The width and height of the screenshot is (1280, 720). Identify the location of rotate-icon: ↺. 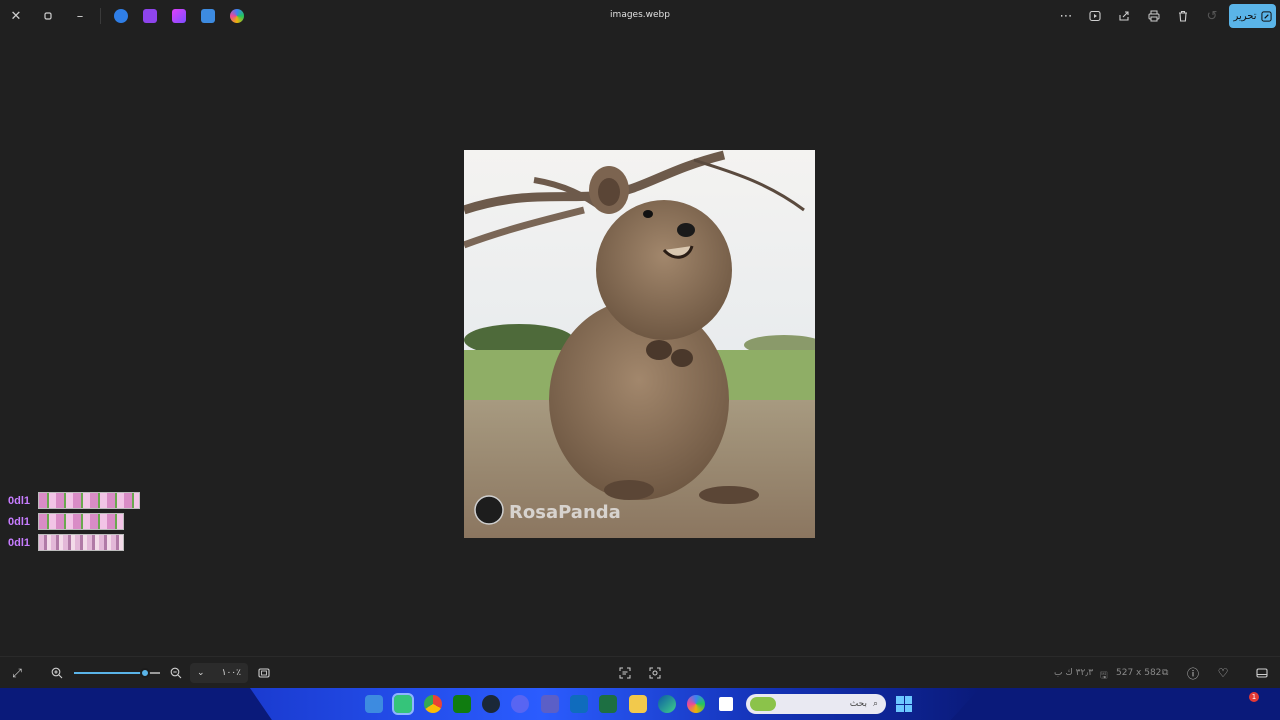
(1212, 16).